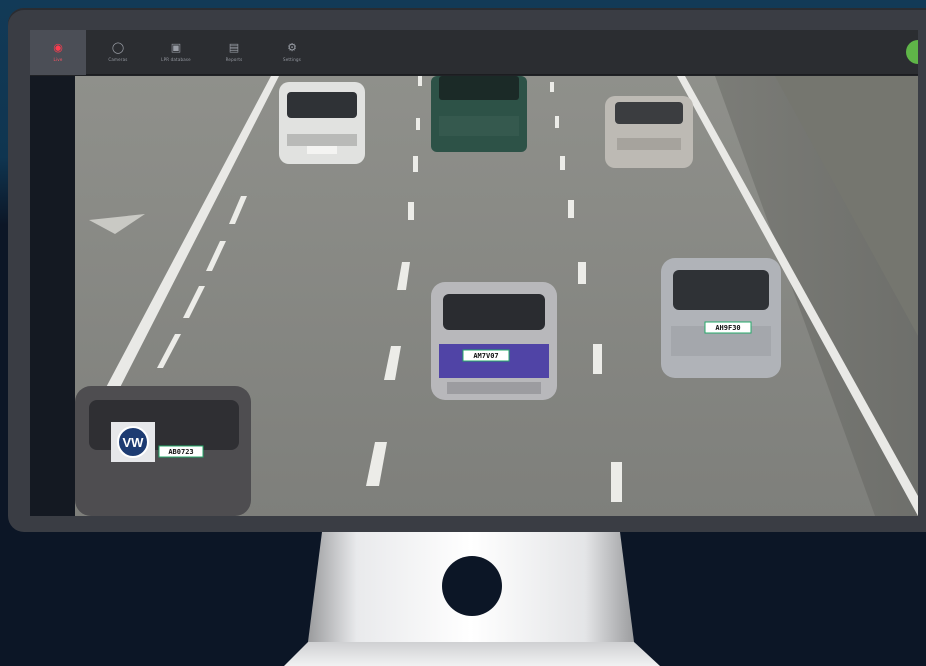 This screenshot has width=926, height=666. Describe the element at coordinates (494, 341) in the screenshot. I see `vehicle-center-sedan` at that location.